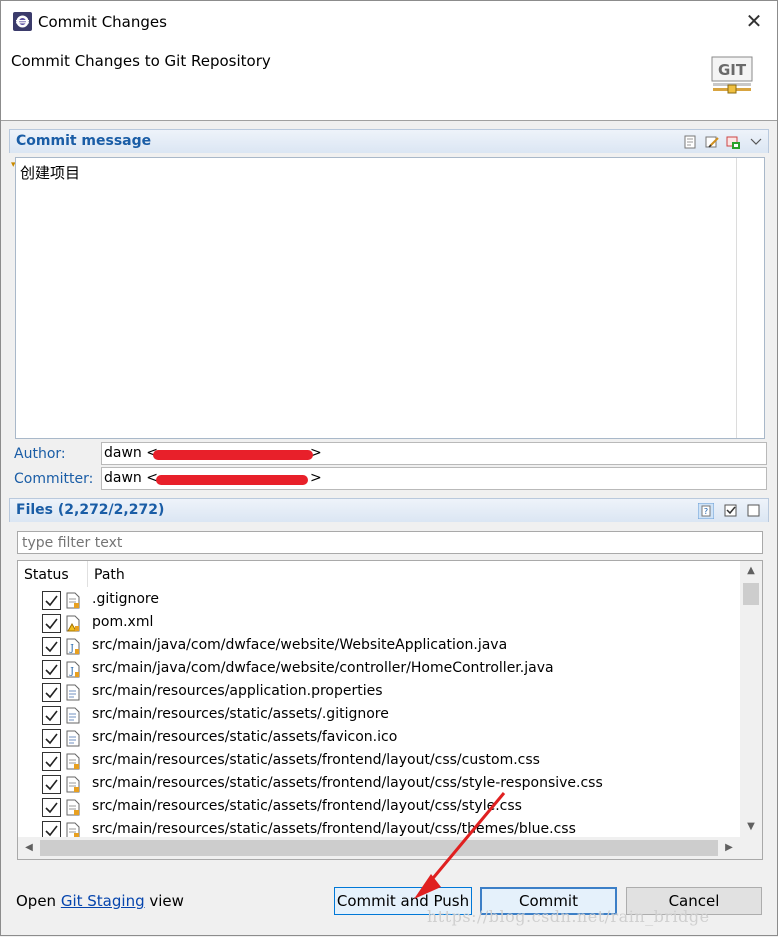 The width and height of the screenshot is (778, 937). I want to click on scroll-up-icon: ▲, so click(751, 571).